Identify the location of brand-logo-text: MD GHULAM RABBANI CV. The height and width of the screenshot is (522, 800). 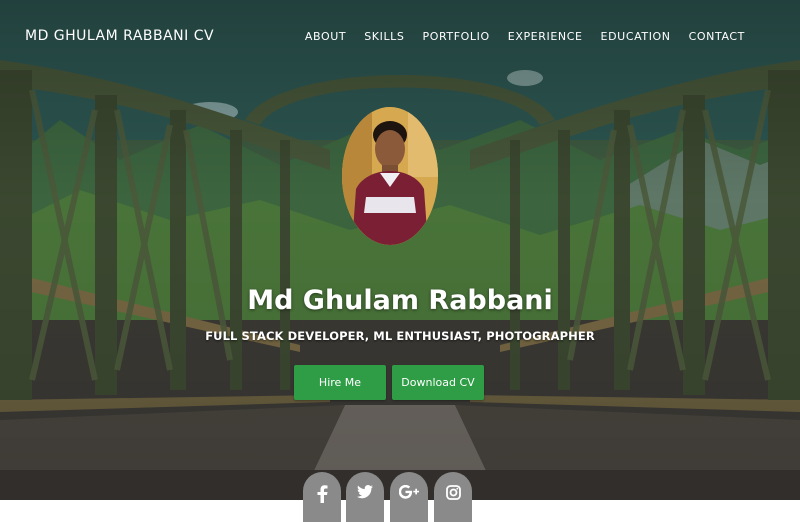
(119, 36).